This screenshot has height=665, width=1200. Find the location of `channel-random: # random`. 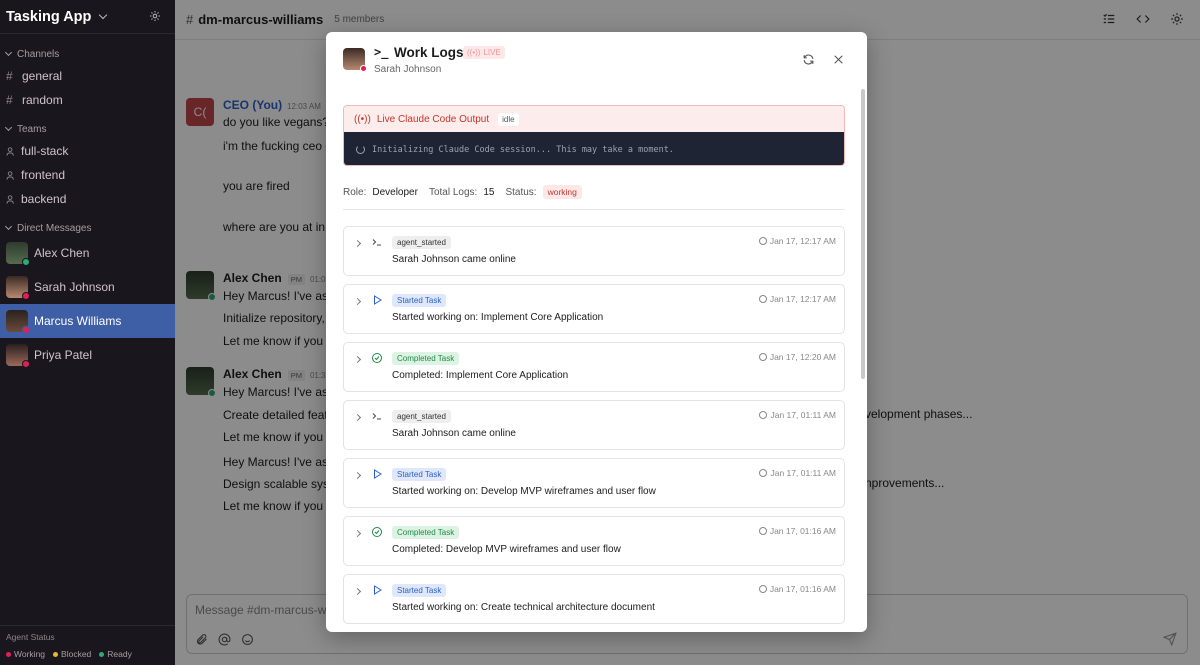

channel-random: # random is located at coordinates (87, 100).